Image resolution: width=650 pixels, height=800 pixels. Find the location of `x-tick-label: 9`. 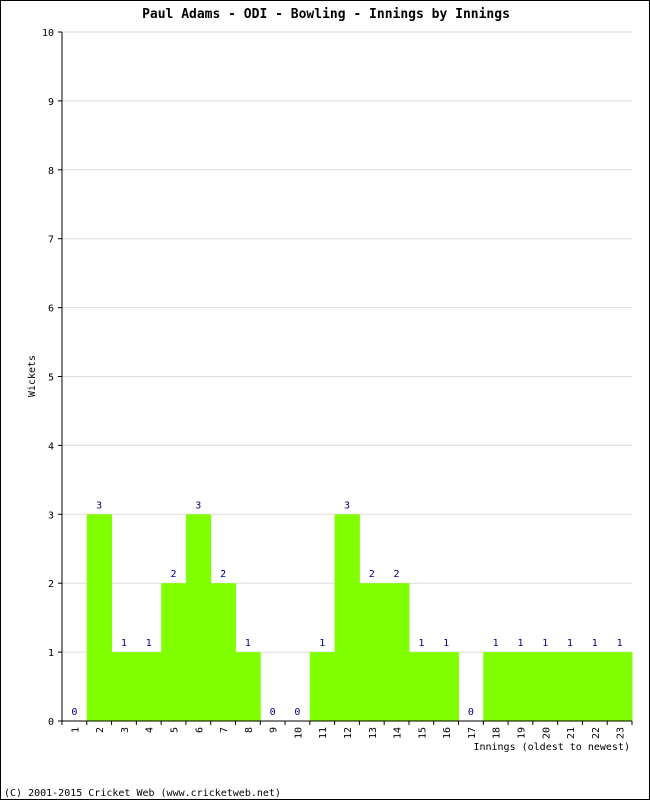

x-tick-label: 9 is located at coordinates (274, 730).